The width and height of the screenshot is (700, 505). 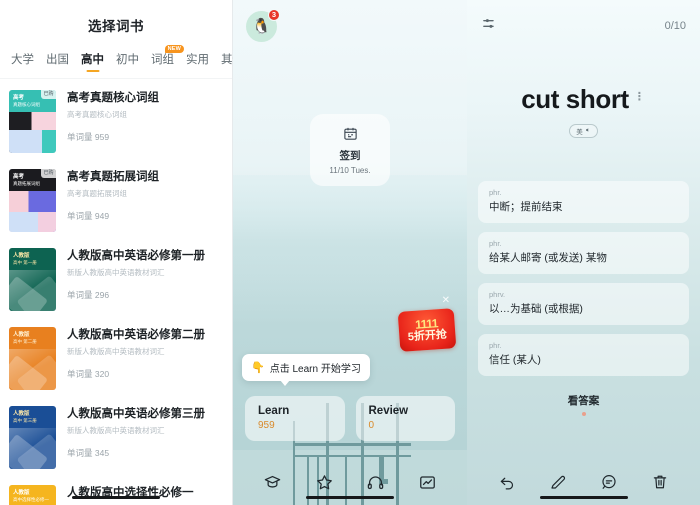 What do you see at coordinates (113, 137) in the screenshot?
I see `book-word-count: 单词量 959` at bounding box center [113, 137].